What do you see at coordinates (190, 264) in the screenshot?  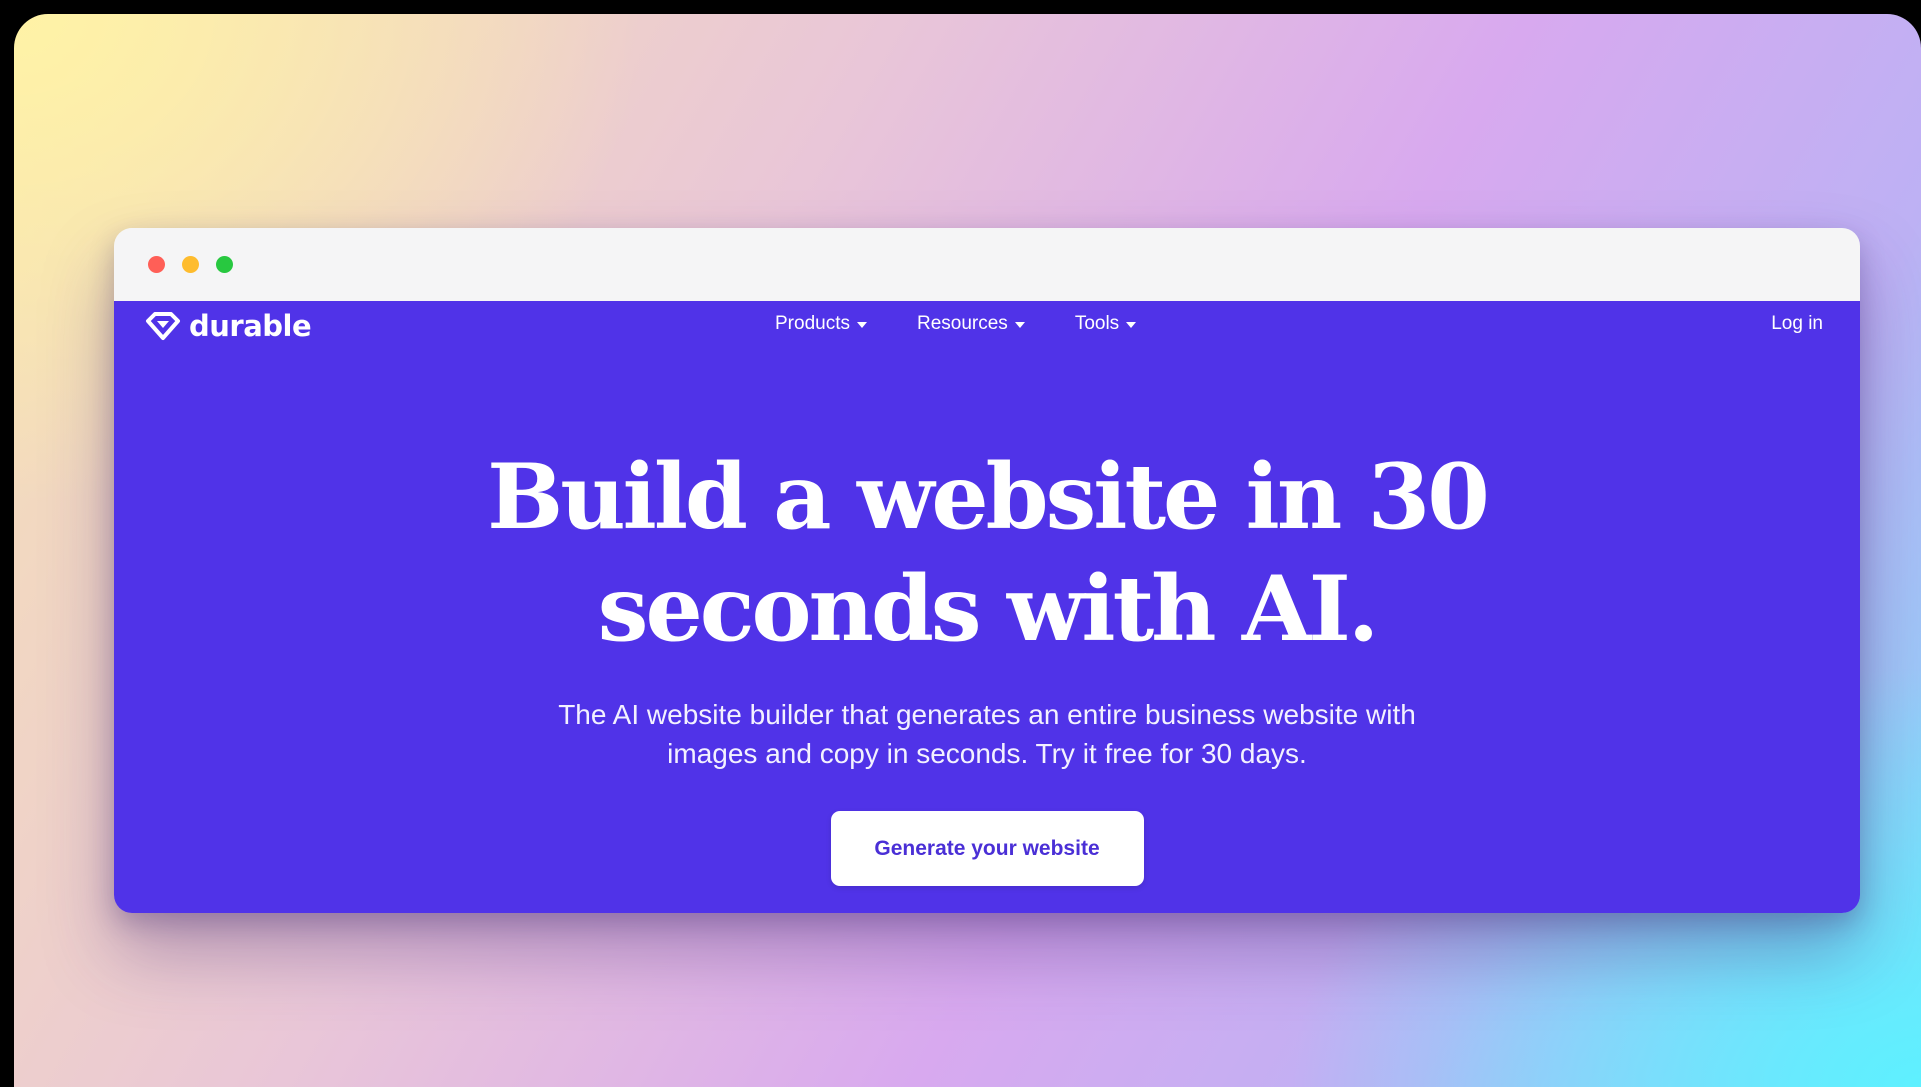 I see `minimize-window-button` at bounding box center [190, 264].